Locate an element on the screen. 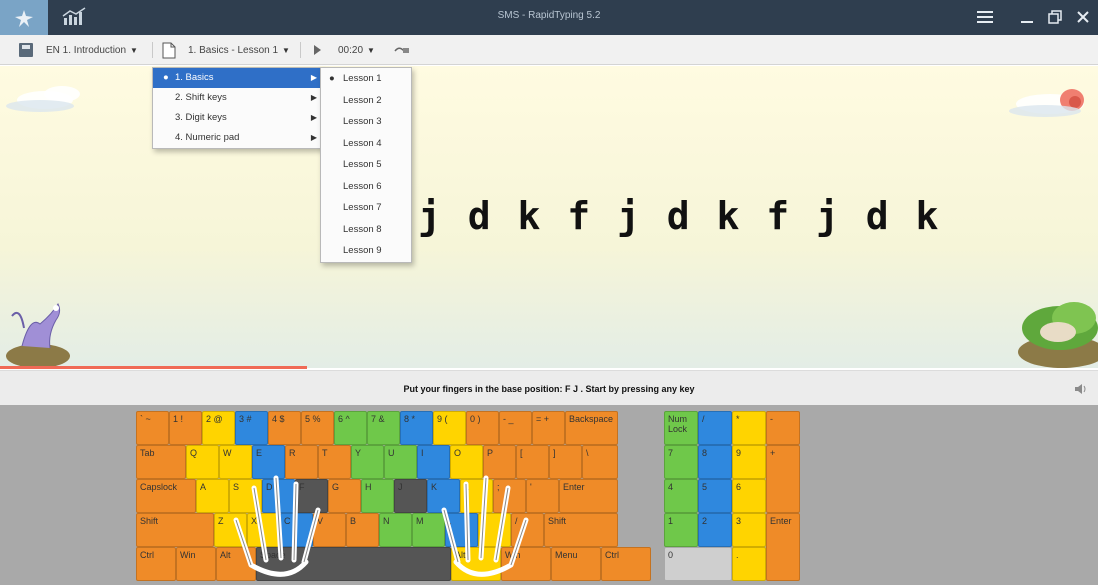  key-: + is located at coordinates (783, 479).